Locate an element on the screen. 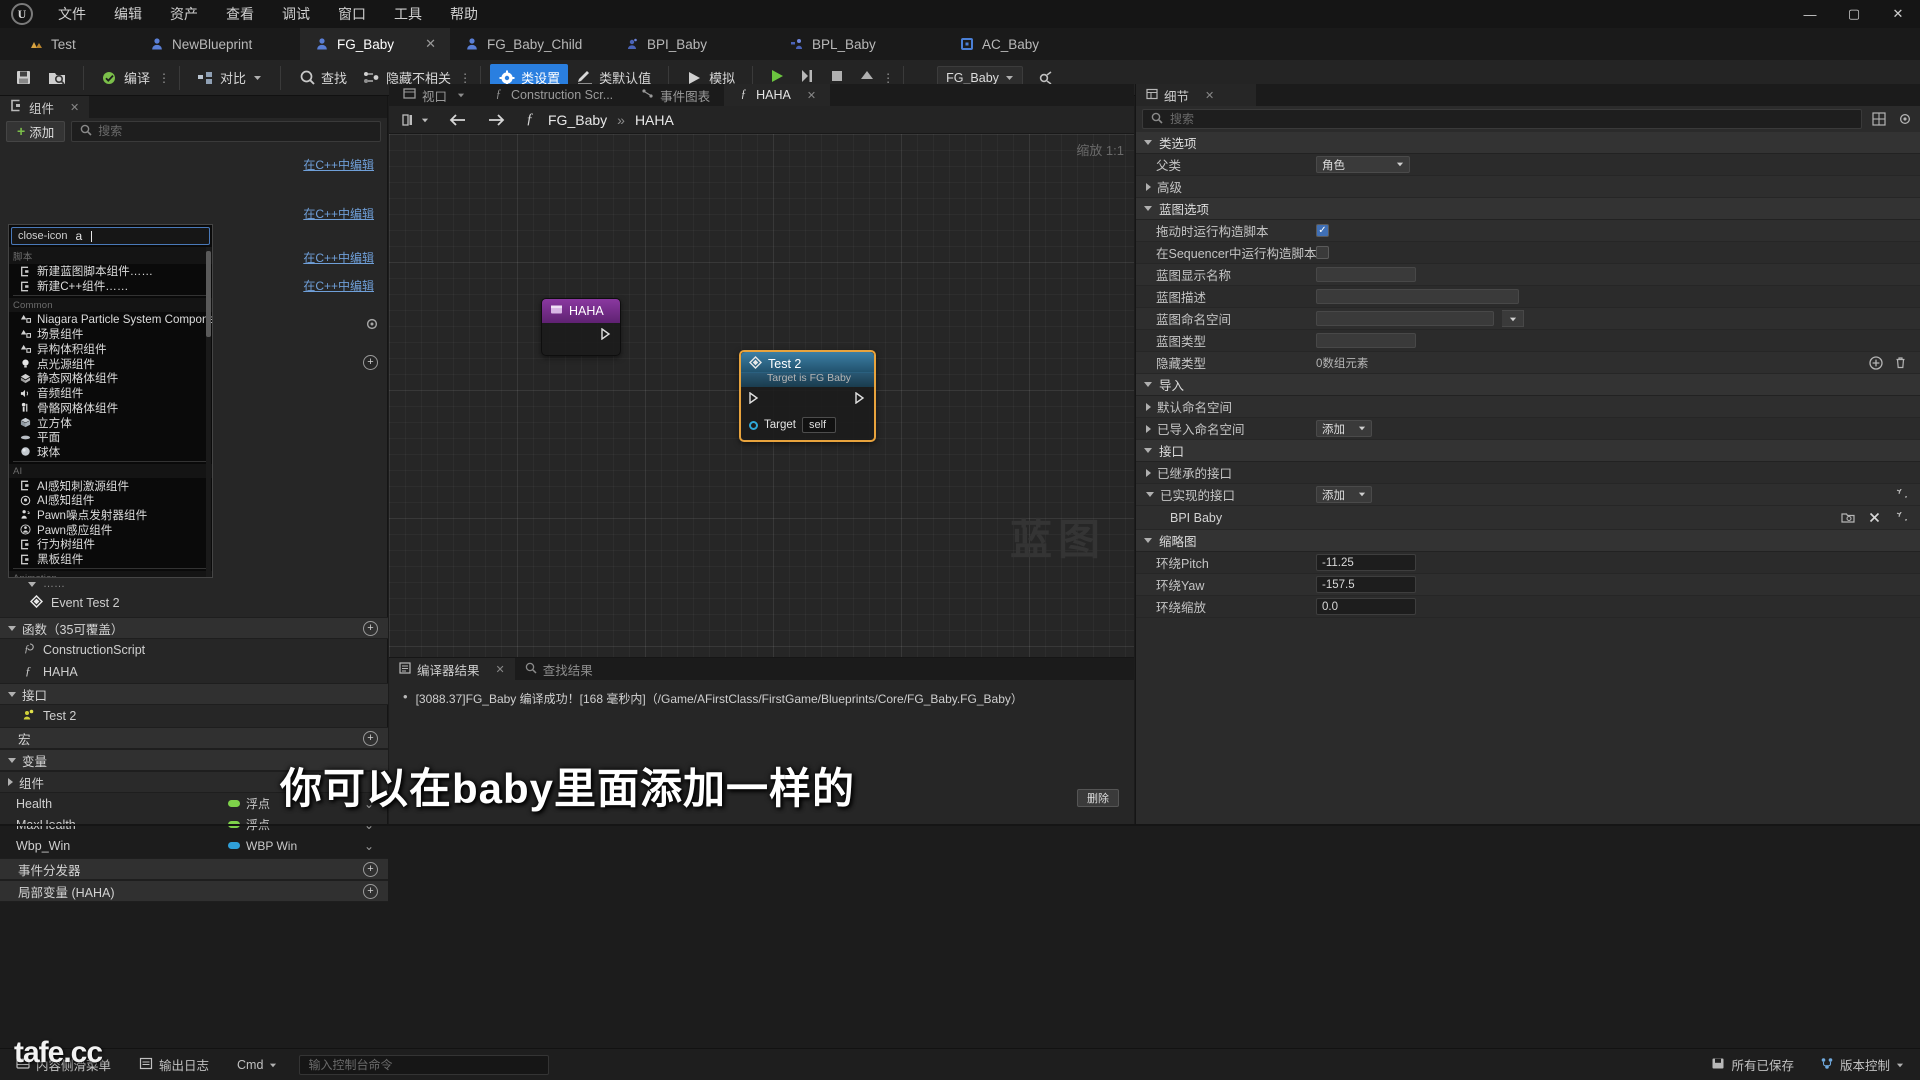  section-macros: 宏 + is located at coordinates (194, 738).